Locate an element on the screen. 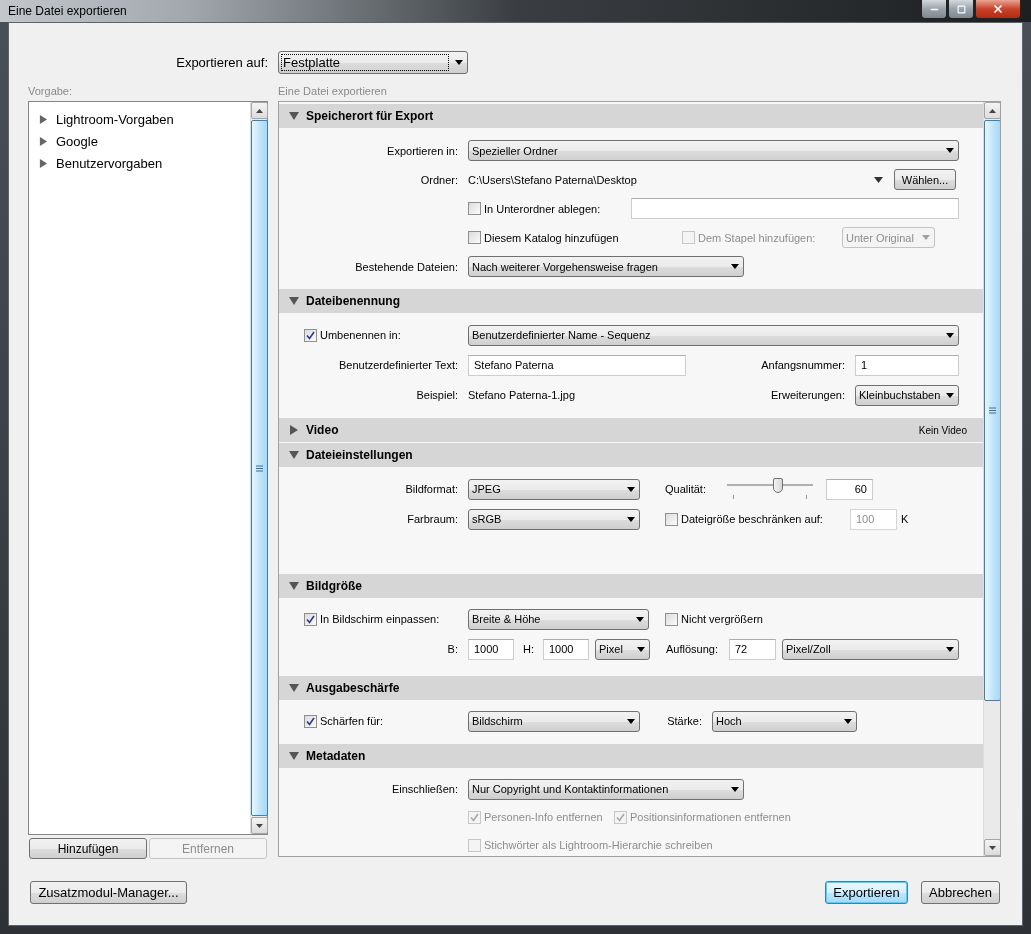 The width and height of the screenshot is (1031, 934). text-field: 72 is located at coordinates (752, 649).